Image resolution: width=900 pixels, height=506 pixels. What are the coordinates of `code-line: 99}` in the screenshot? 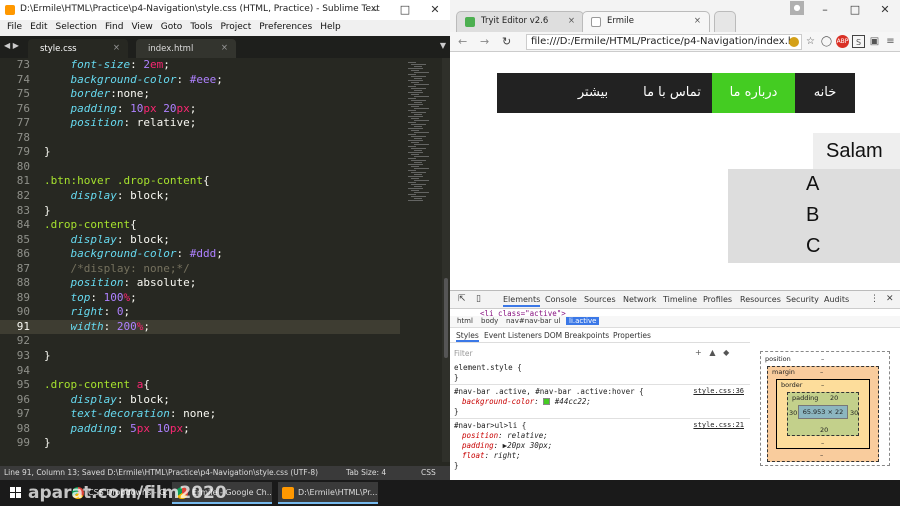 It's located at (200, 443).